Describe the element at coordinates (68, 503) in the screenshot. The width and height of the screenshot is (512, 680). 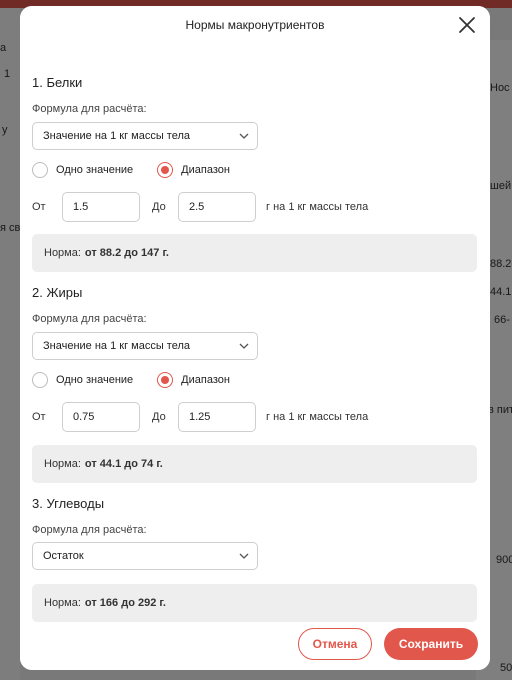
I see `section-title: 3. Углеводы` at that location.